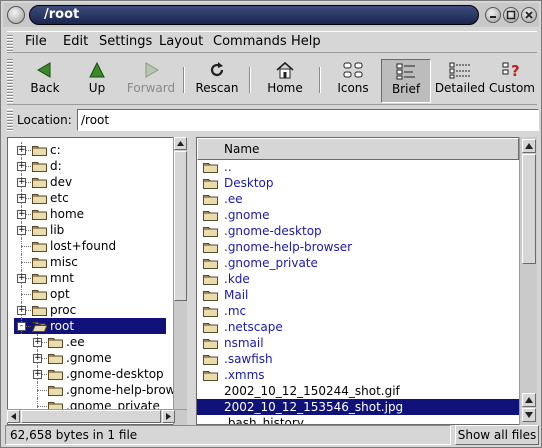  I want to click on tree-hscroll-thumb, so click(91, 416).